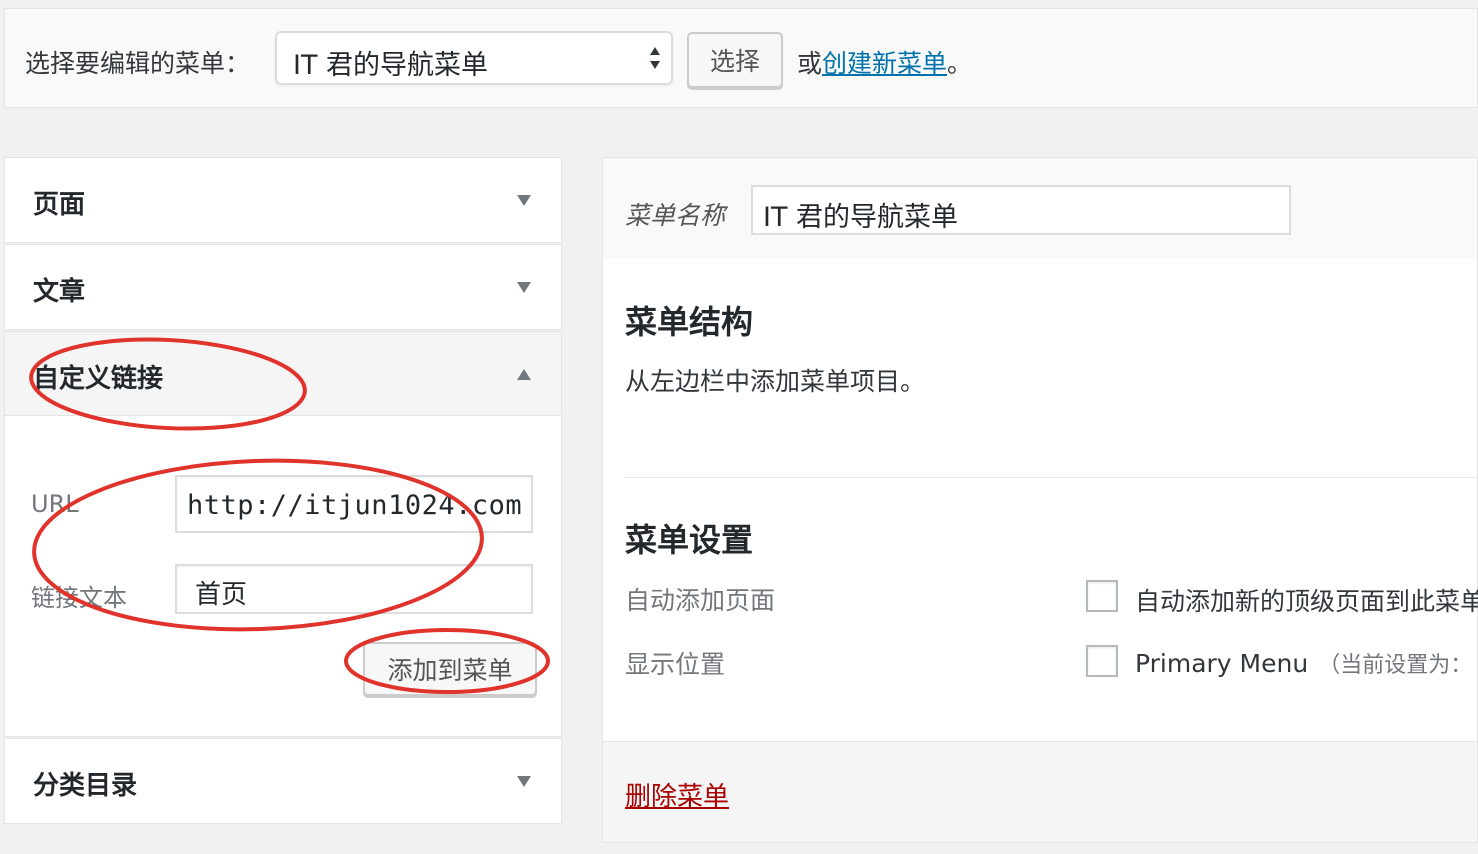 Image resolution: width=1478 pixels, height=854 pixels. I want to click on menu-structure-title: 菜单结构, so click(689, 322).